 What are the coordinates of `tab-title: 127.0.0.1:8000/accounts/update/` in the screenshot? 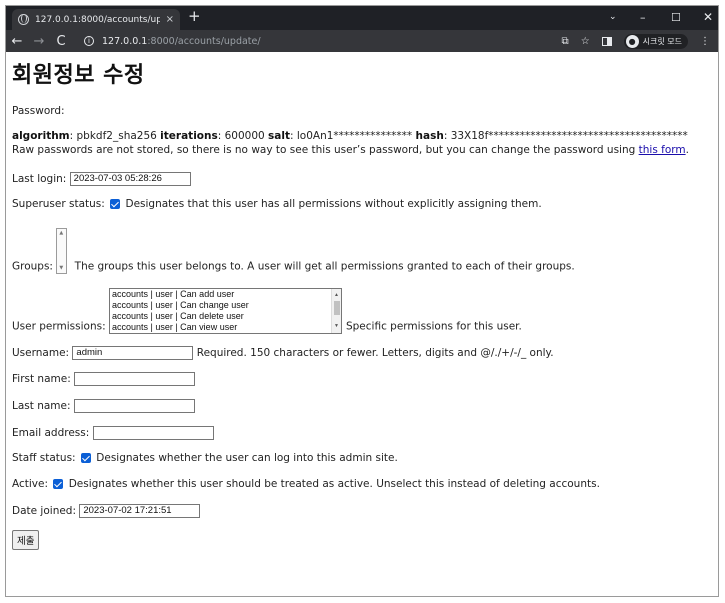 It's located at (97, 19).